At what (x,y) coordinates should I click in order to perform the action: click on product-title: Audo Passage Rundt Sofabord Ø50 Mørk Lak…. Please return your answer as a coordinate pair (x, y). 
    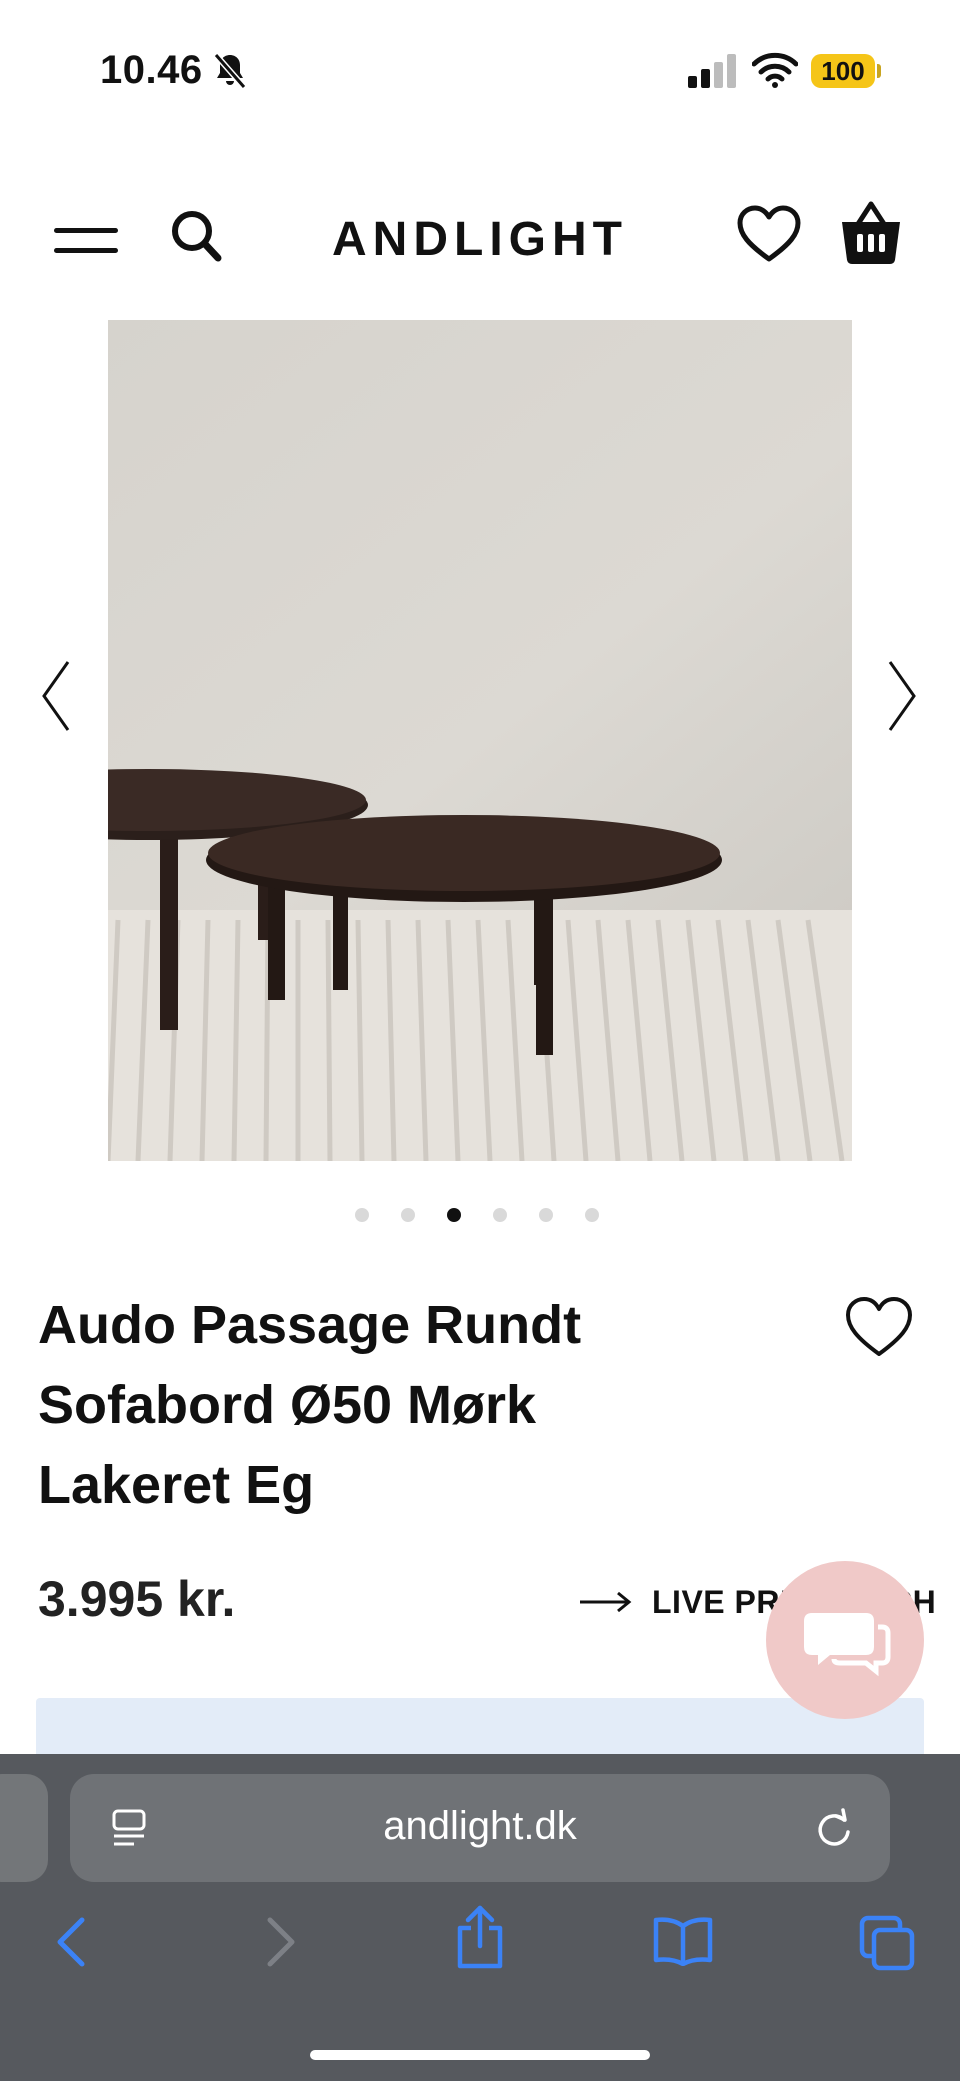
    Looking at the image, I should click on (310, 1405).